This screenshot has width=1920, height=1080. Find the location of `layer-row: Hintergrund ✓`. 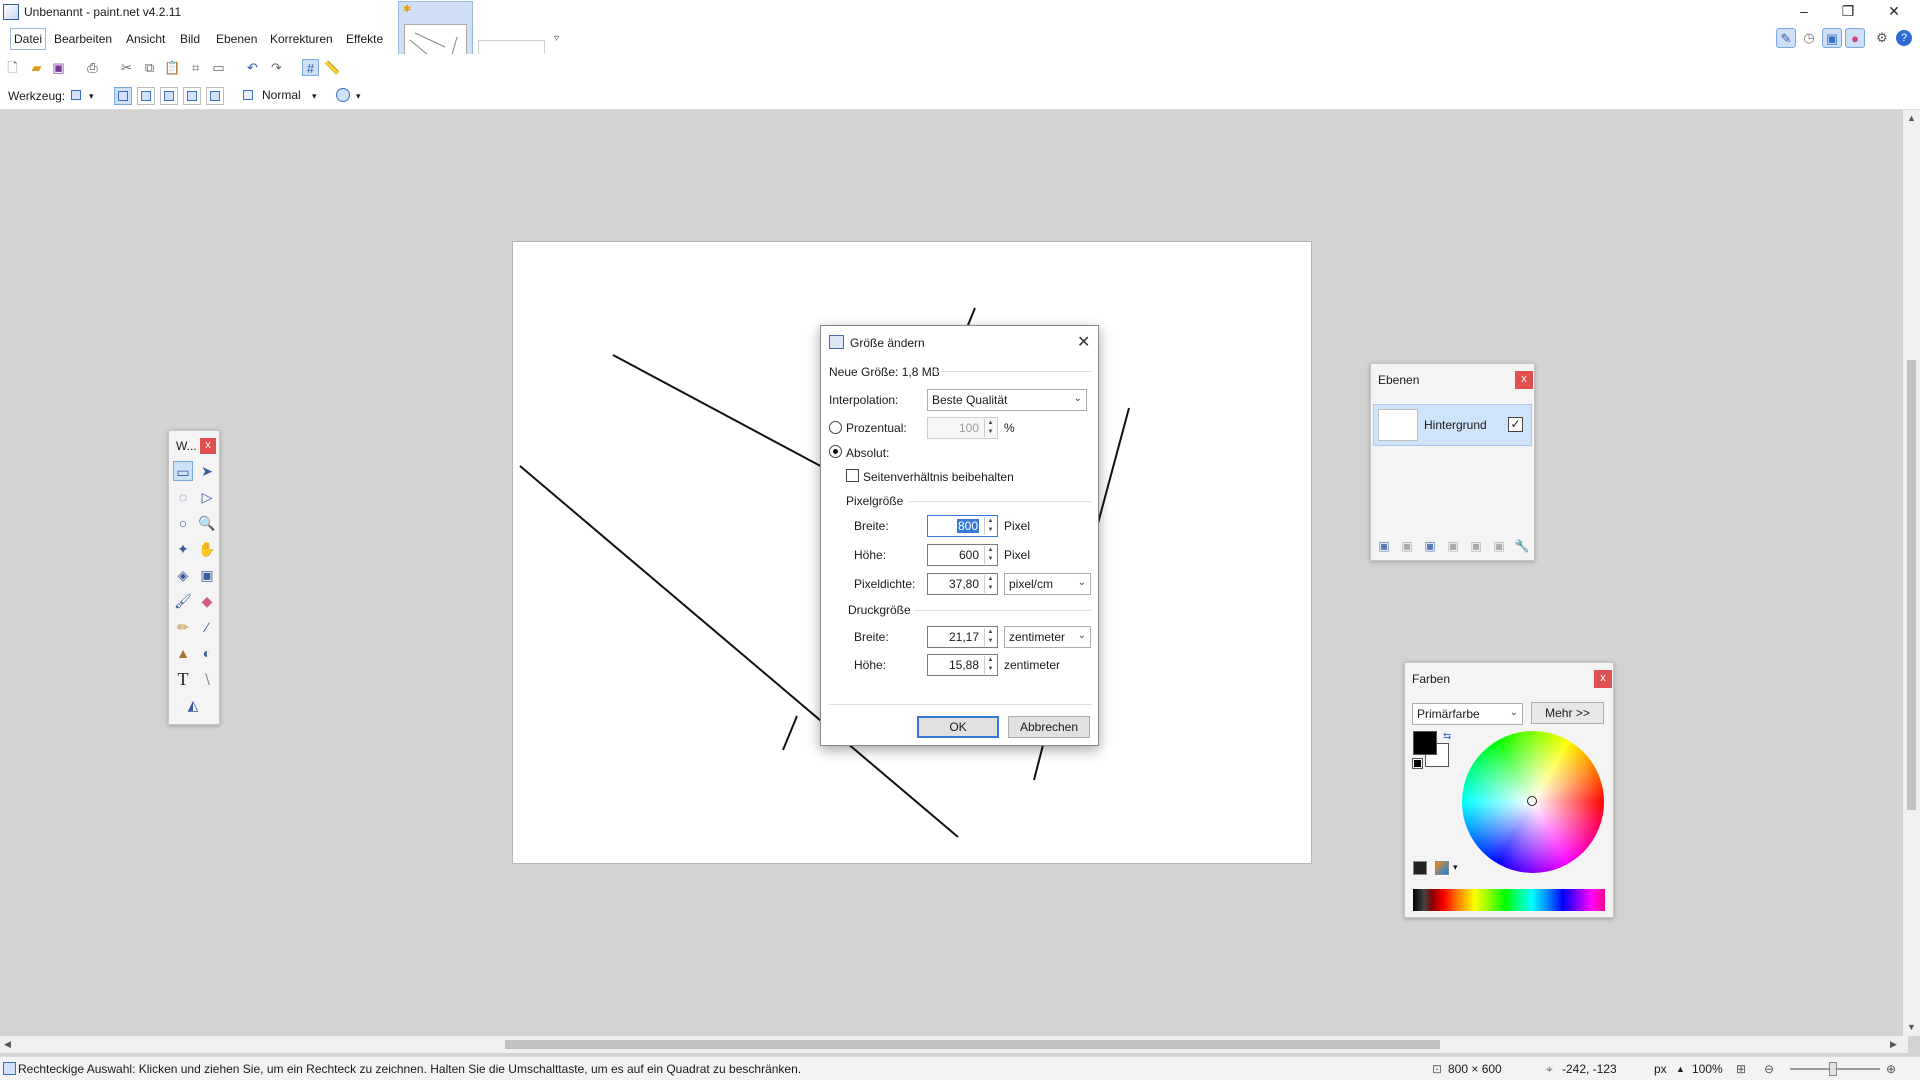

layer-row: Hintergrund ✓ is located at coordinates (1452, 425).